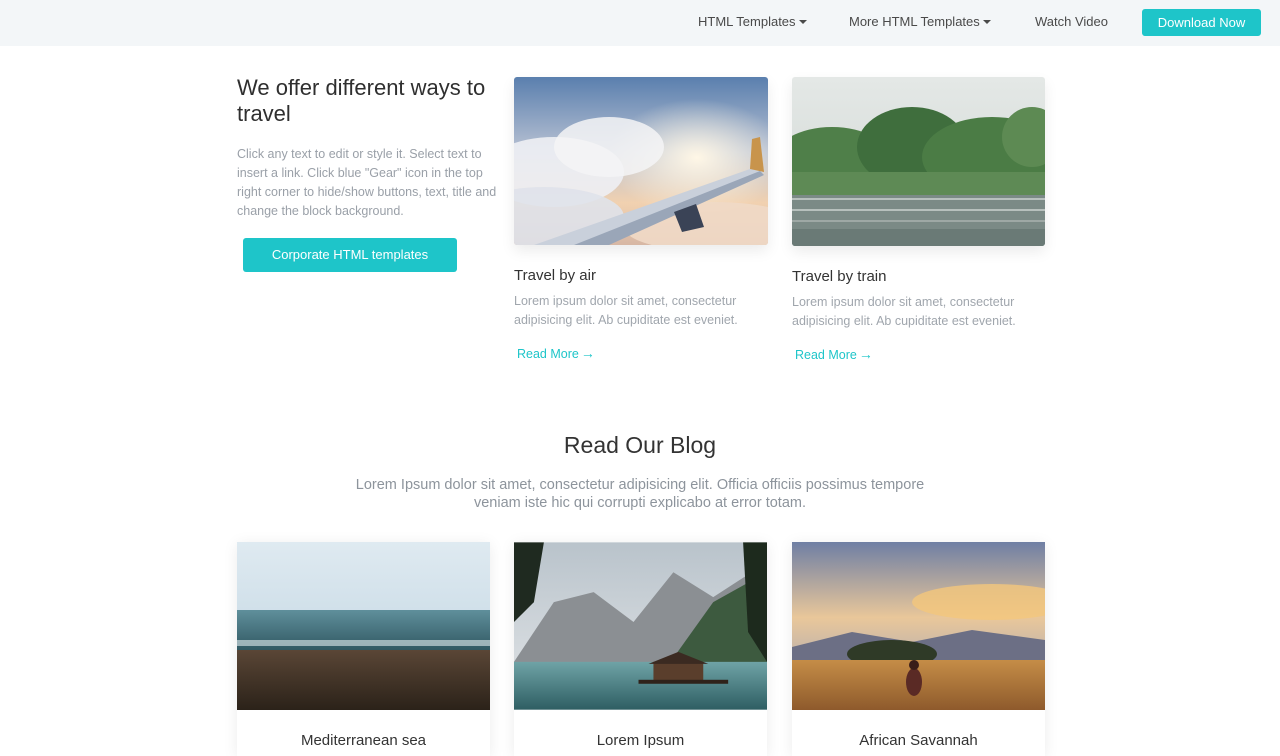  Describe the element at coordinates (918, 626) in the screenshot. I see `savannah-image` at that location.